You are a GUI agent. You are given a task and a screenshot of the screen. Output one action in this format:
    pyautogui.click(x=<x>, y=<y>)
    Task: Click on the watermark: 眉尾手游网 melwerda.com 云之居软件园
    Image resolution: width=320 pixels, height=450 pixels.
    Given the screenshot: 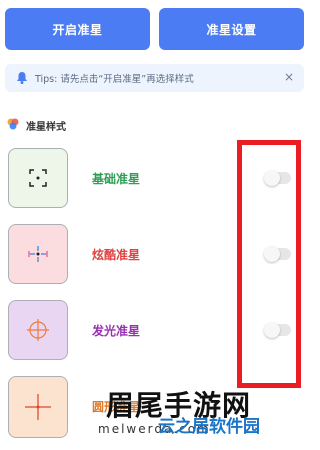 What is the action you would take?
    pyautogui.click(x=203, y=414)
    